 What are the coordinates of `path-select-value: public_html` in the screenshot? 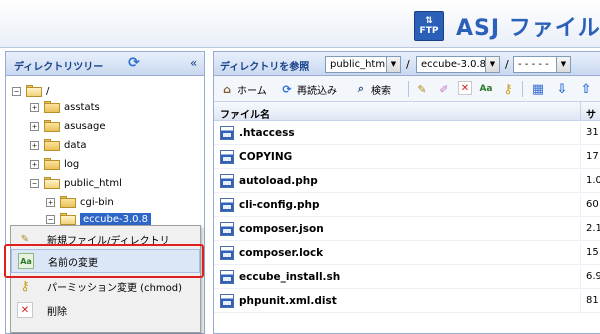 It's located at (358, 64).